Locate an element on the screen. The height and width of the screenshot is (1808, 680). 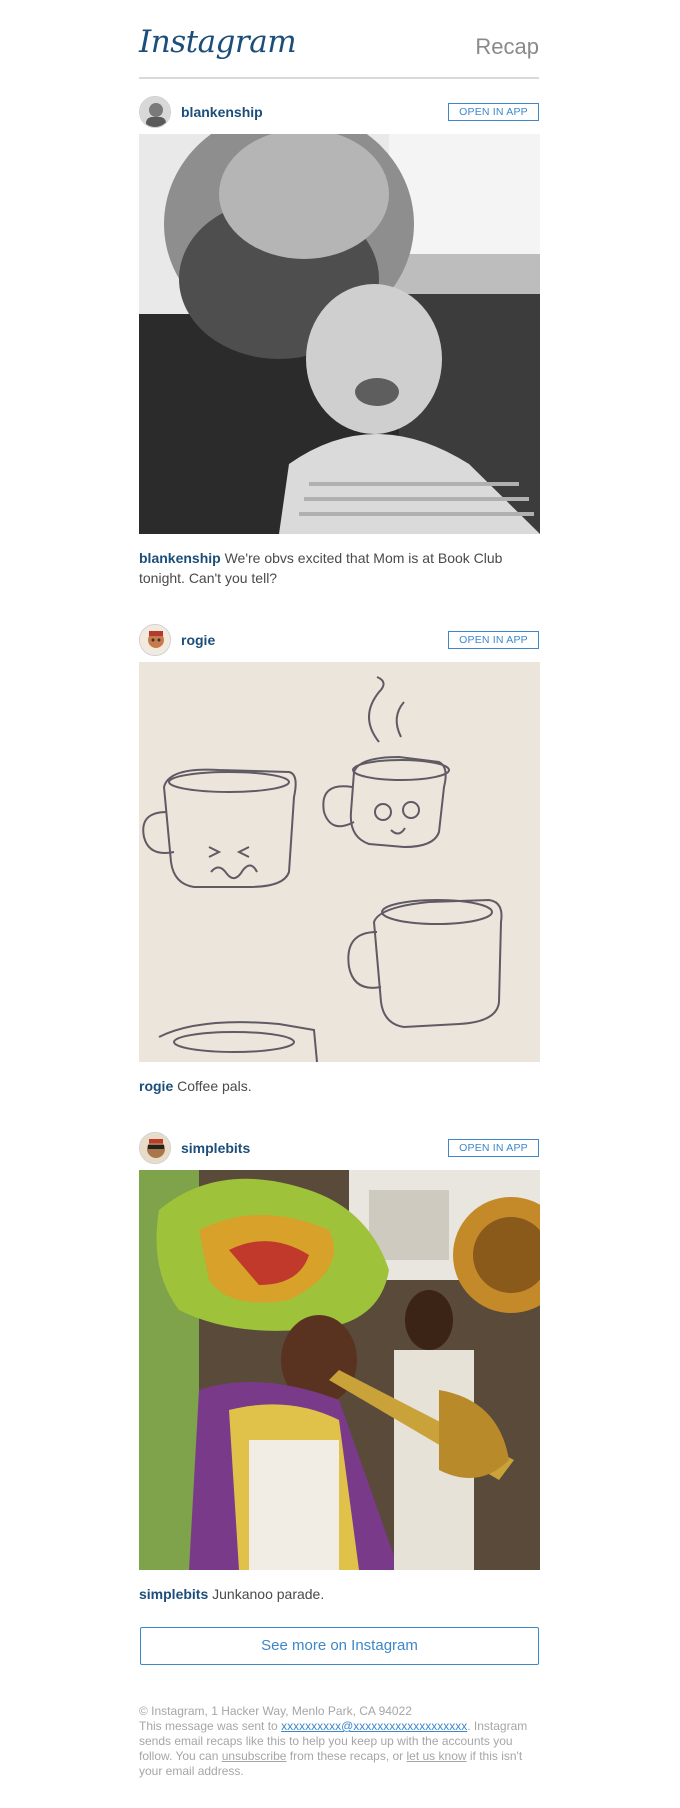
see-more-button: See more on Instagram is located at coordinates (339, 1646).